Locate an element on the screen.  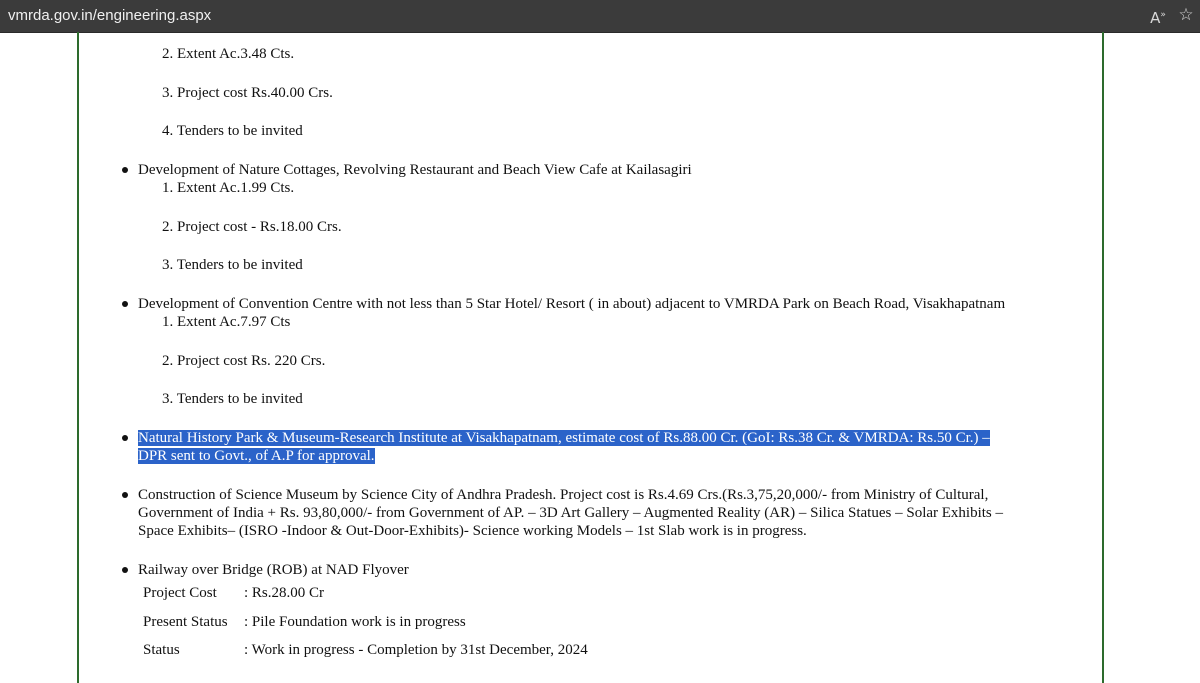
list-item: 2. Project cost - Rs.18.00 Crs. is located at coordinates (252, 227).